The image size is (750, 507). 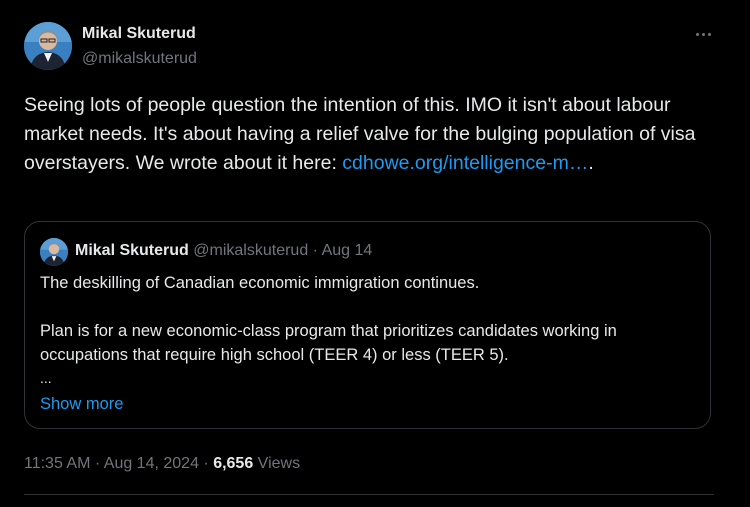 I want to click on quote-header: Mikal Skuterud @mikalskuterud · Aug 14, so click(x=223, y=251).